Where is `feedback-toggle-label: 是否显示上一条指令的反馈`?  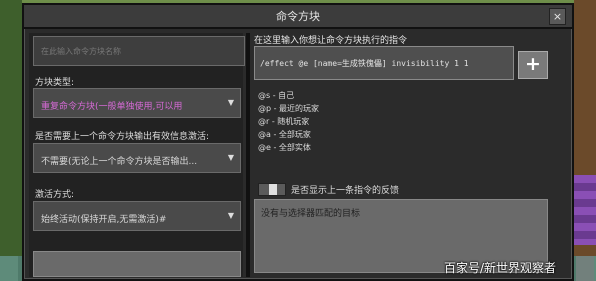
feedback-toggle-label: 是否显示上一条指令的反馈 is located at coordinates (345, 191).